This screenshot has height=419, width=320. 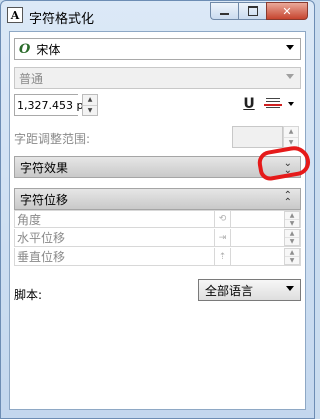 What do you see at coordinates (157, 78) in the screenshot?
I see `font-style-dropdown: 普通` at bounding box center [157, 78].